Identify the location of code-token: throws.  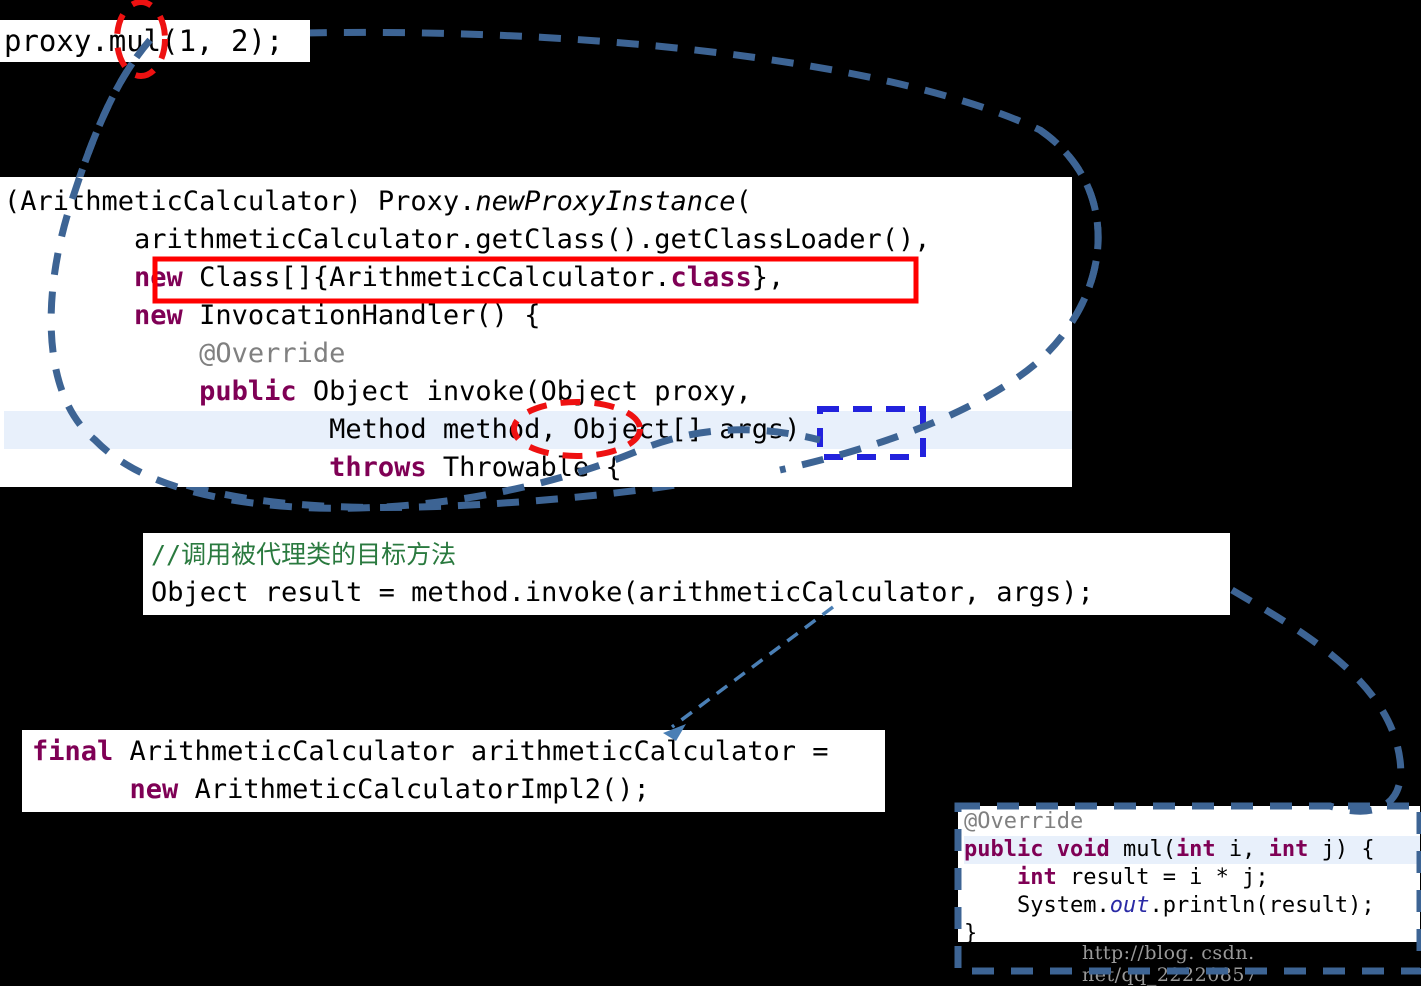
(378, 467).